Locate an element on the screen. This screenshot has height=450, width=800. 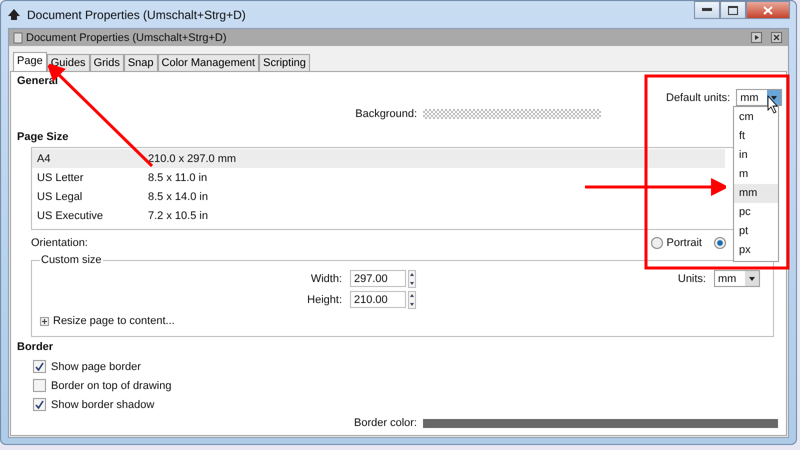
orientation-label: Orientation: is located at coordinates (59, 243).